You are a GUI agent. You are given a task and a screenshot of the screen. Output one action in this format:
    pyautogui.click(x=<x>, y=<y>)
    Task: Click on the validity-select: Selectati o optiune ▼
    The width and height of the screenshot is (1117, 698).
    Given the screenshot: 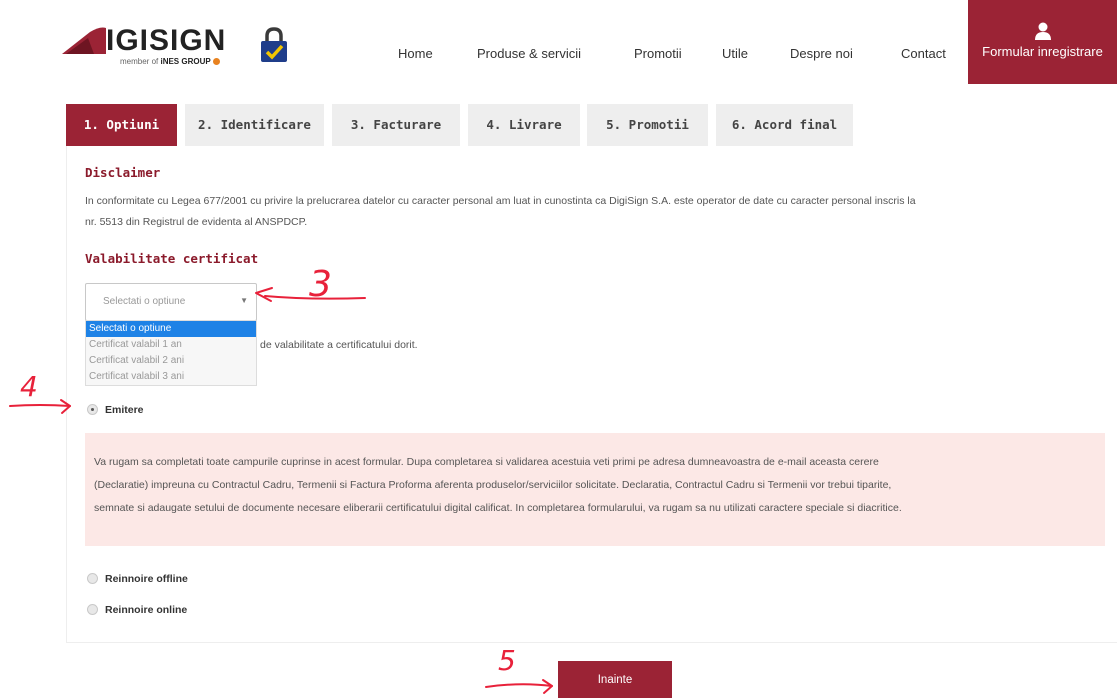 What is the action you would take?
    pyautogui.click(x=171, y=302)
    